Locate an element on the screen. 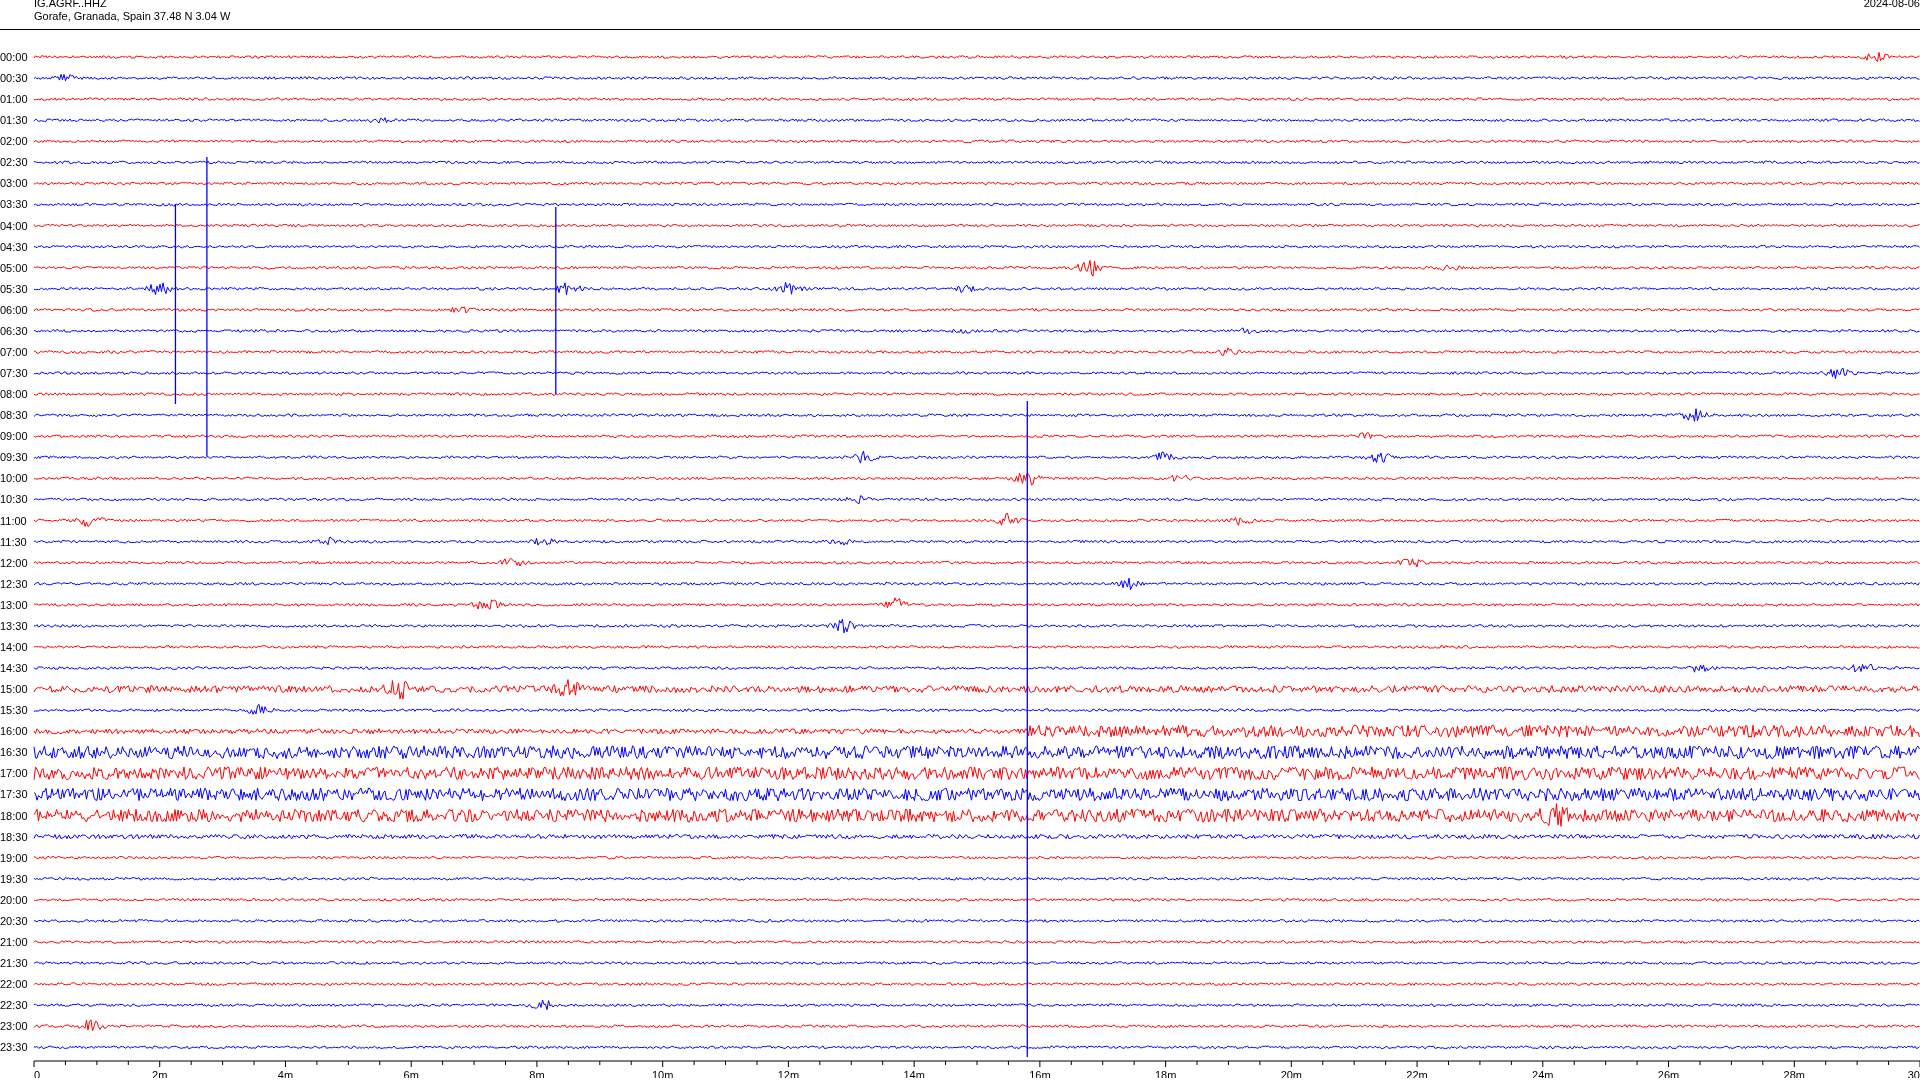 Image resolution: width=1920 pixels, height=1080 pixels. time-label: 18:30 is located at coordinates (14, 836).